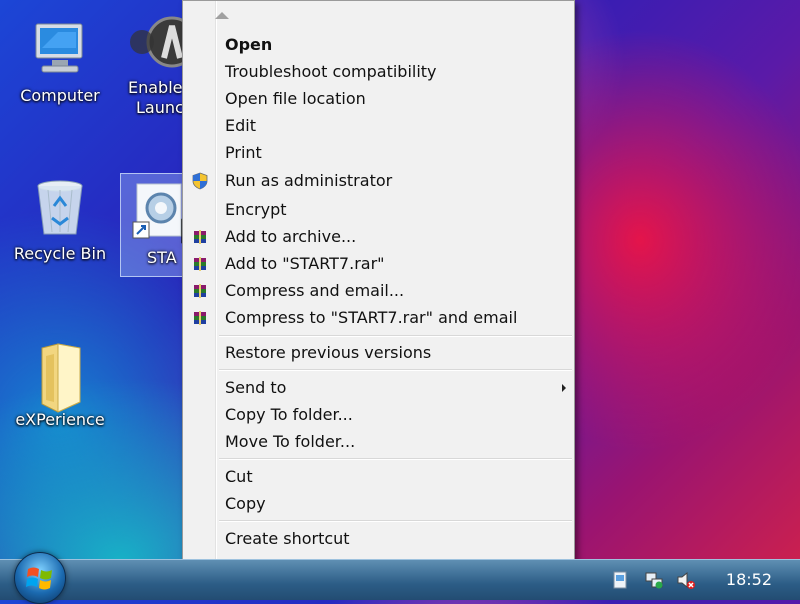 This screenshot has width=800, height=604. I want to click on menu-item-cut: Cut, so click(394, 477).